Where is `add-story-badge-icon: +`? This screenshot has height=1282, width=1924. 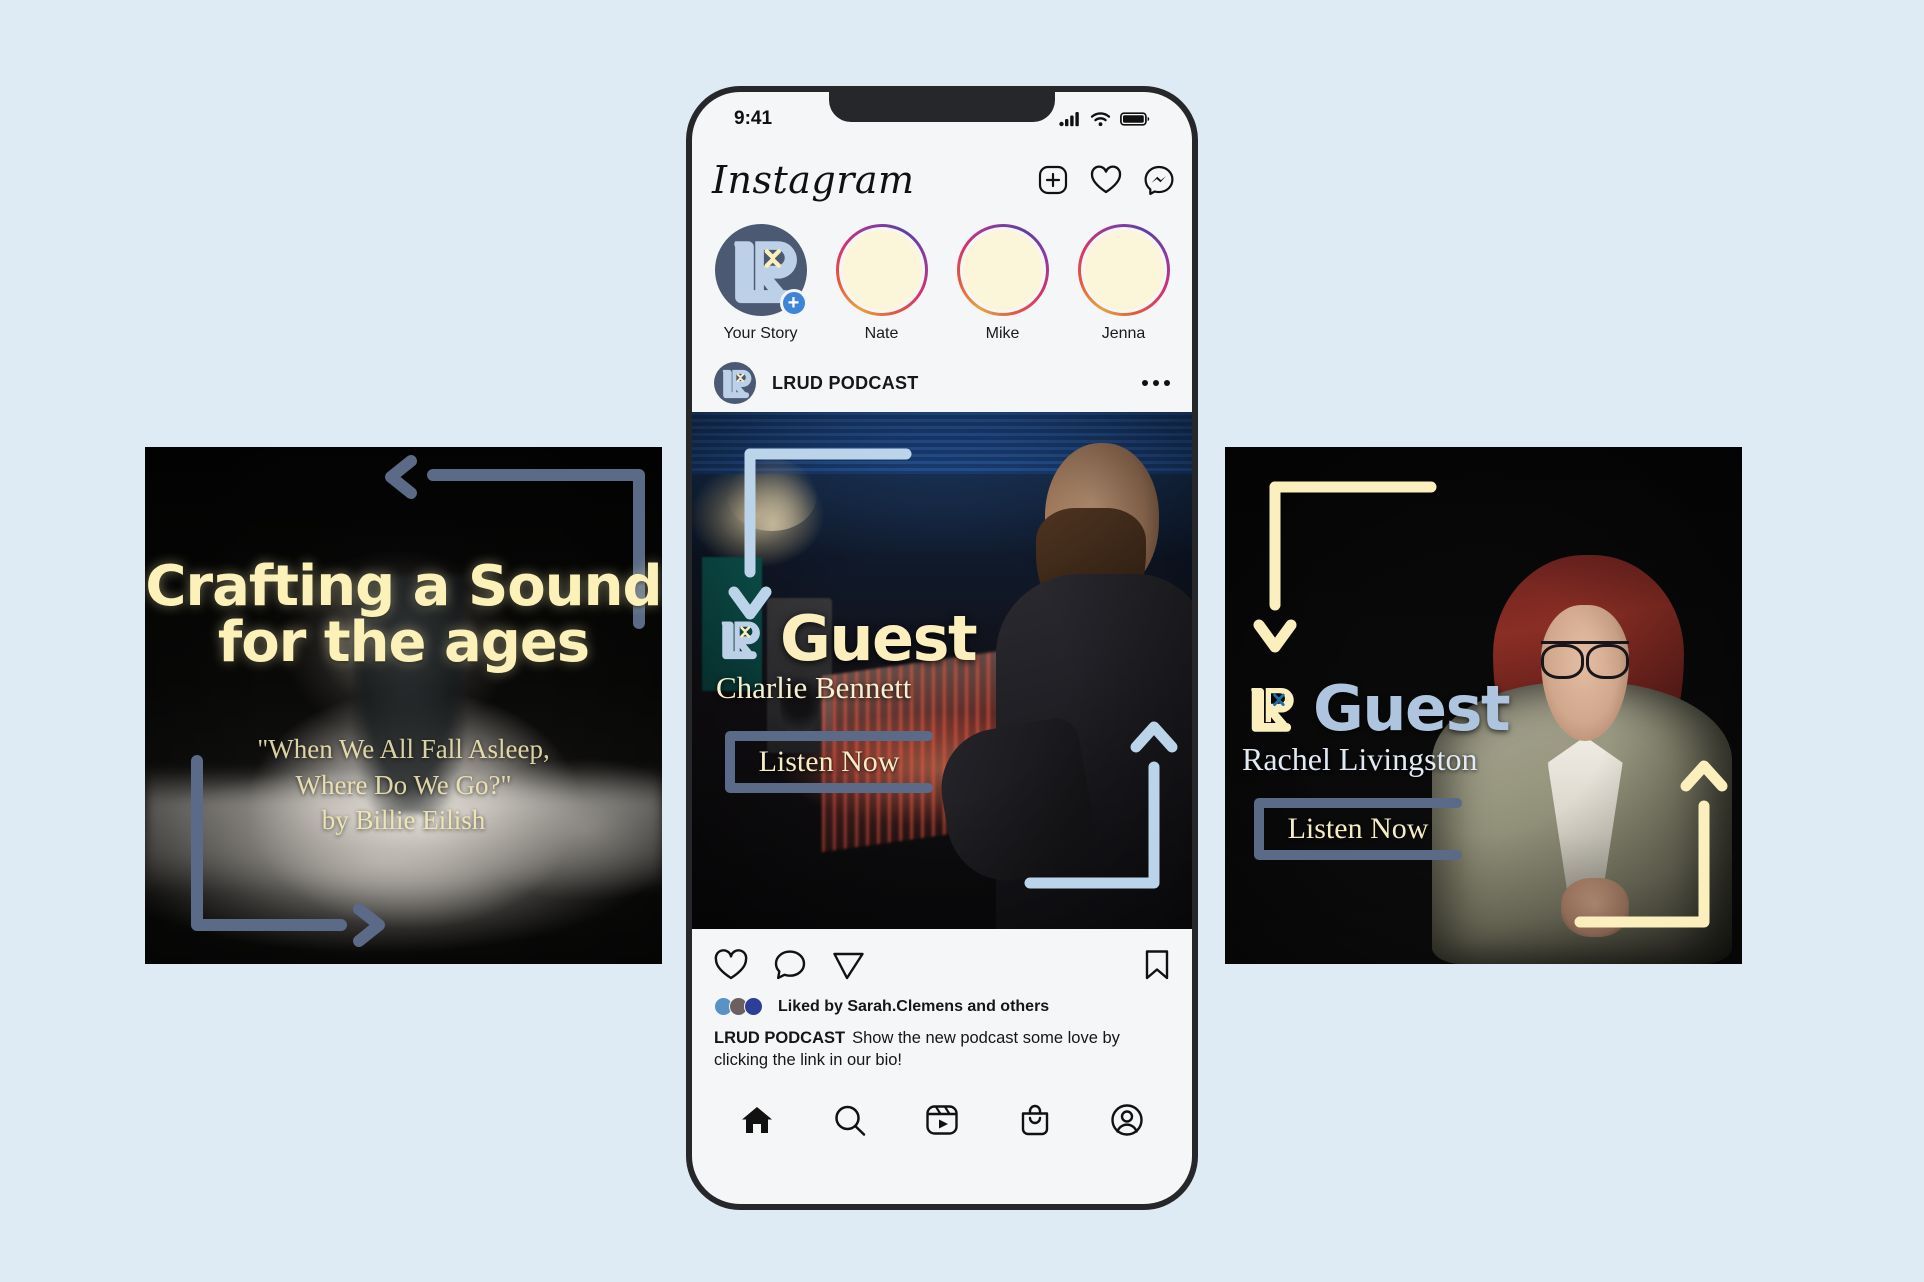
add-story-badge-icon: + is located at coordinates (793, 303).